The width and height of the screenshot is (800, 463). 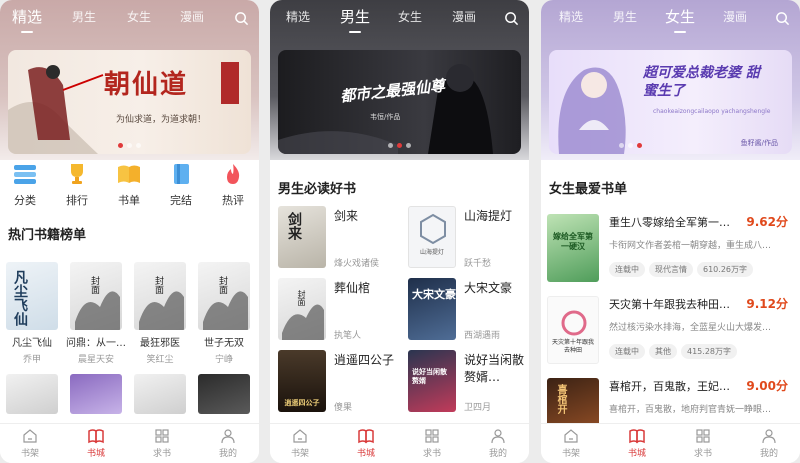 I want to click on promo-banner: 朝仙道 为仙求道，为道求朝！, so click(x=129, y=102).